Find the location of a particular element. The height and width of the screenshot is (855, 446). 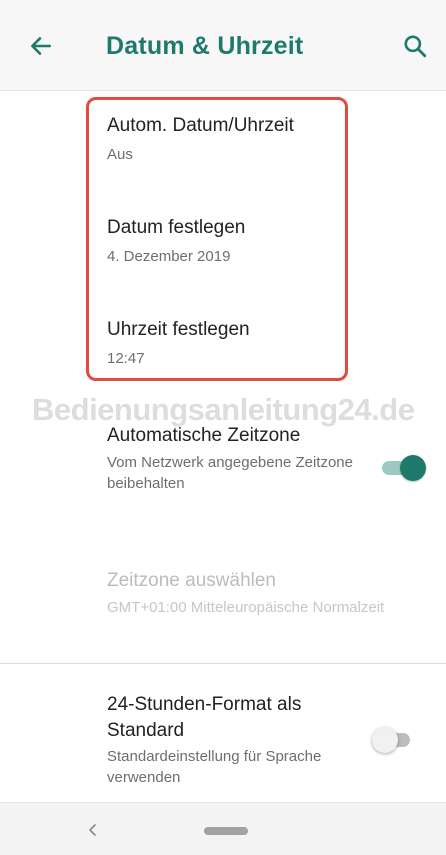

section-divider is located at coordinates (223, 663).